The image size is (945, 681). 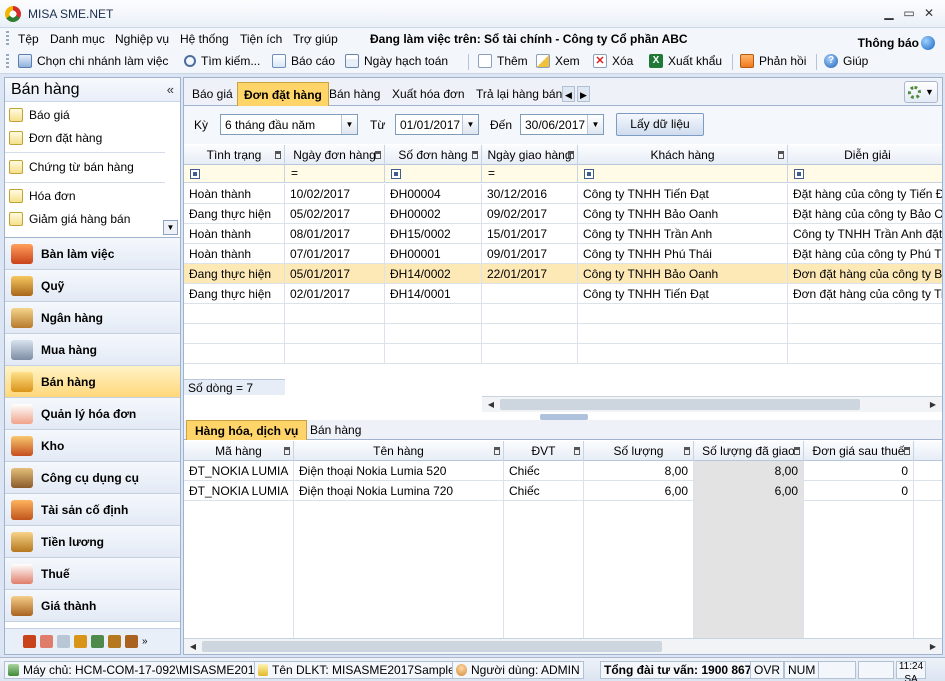 What do you see at coordinates (859, 451) in the screenshot?
I see `col-unit-price: Đơn giá sau thuế` at bounding box center [859, 451].